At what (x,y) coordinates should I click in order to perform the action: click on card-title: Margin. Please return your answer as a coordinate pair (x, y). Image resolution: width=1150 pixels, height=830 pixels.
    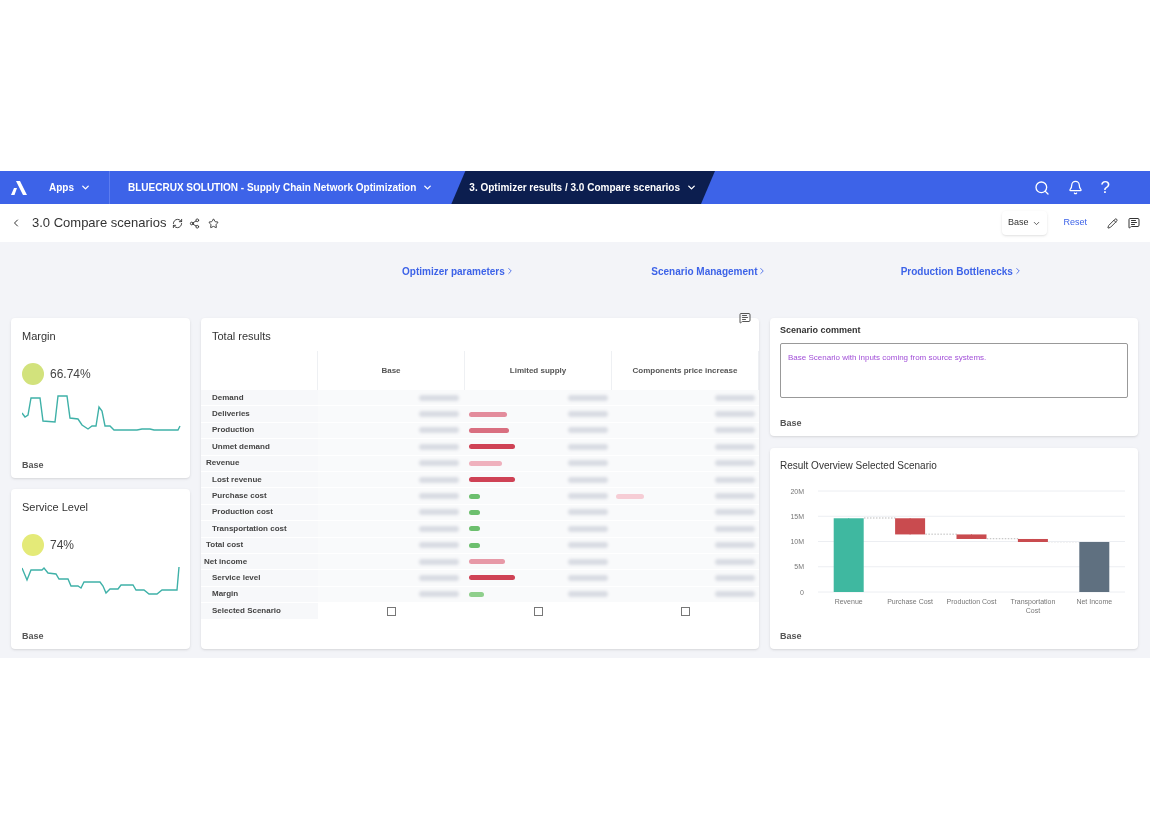
    Looking at the image, I should click on (39, 336).